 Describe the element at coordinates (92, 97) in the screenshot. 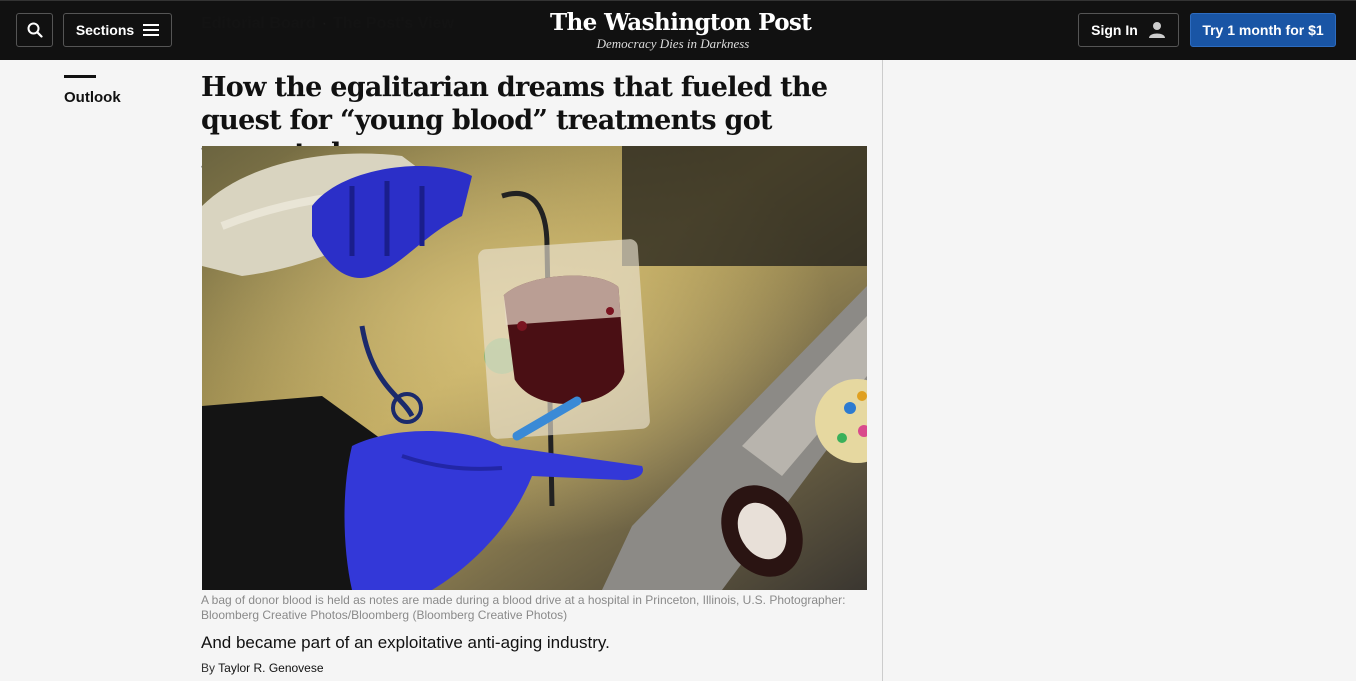

I see `section-kicker: Outlook` at that location.